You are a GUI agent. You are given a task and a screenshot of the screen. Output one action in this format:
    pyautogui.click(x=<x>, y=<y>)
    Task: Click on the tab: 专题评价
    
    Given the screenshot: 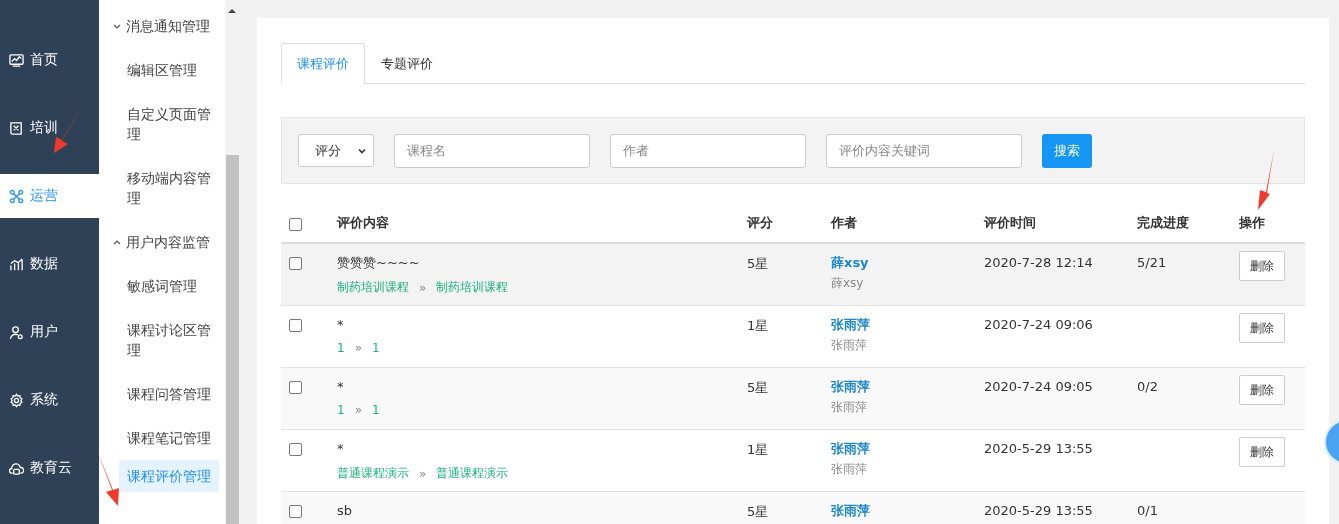 What is the action you would take?
    pyautogui.click(x=407, y=63)
    